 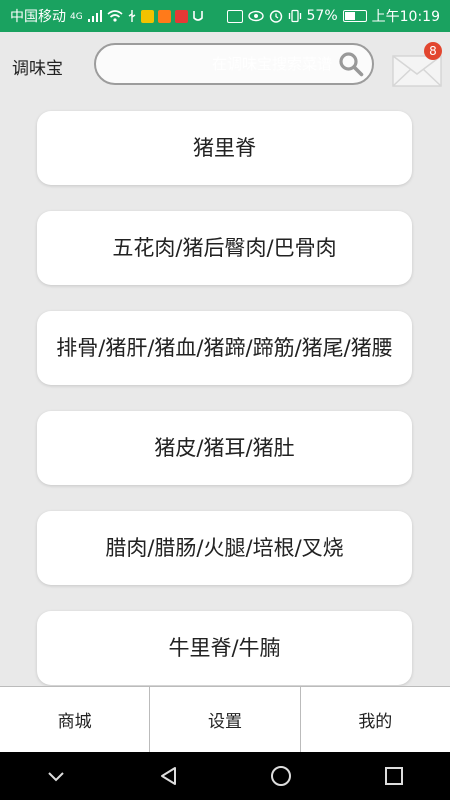 What do you see at coordinates (351, 64) in the screenshot?
I see `search-icon` at bounding box center [351, 64].